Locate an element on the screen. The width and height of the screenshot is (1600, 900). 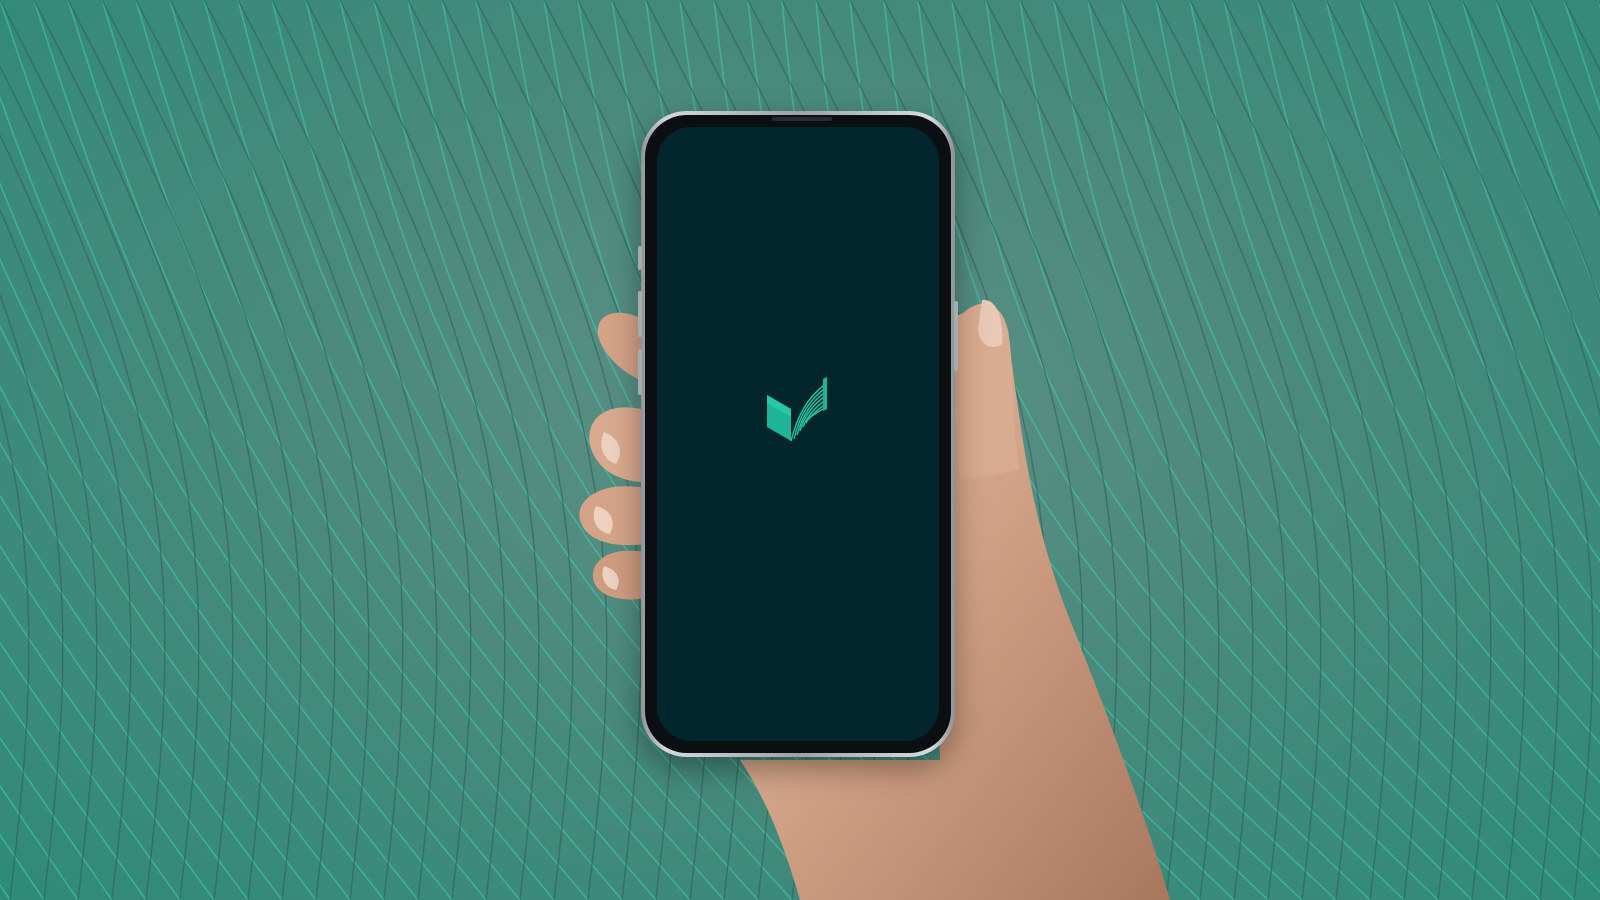
app-logo-icon is located at coordinates (797, 409).